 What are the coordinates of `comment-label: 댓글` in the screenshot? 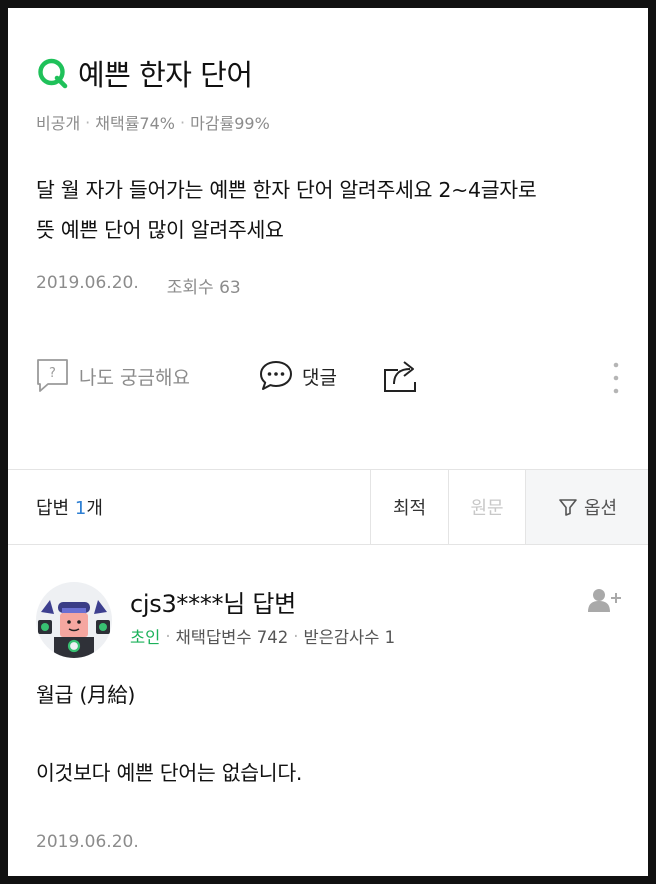 It's located at (319, 377).